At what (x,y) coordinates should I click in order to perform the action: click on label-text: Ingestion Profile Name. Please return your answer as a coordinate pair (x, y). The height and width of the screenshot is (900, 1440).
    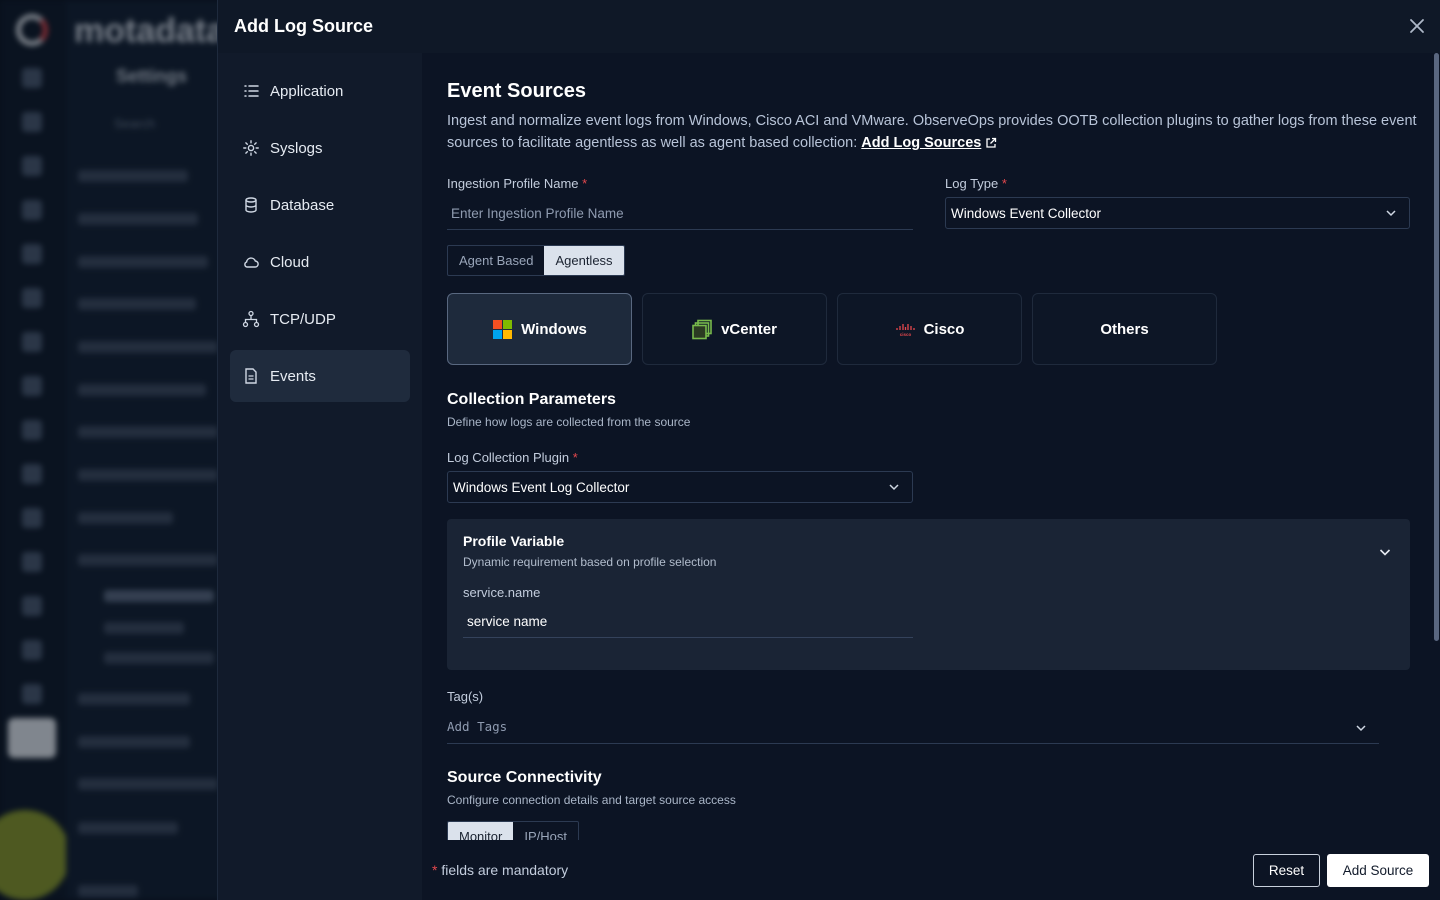
    Looking at the image, I should click on (513, 183).